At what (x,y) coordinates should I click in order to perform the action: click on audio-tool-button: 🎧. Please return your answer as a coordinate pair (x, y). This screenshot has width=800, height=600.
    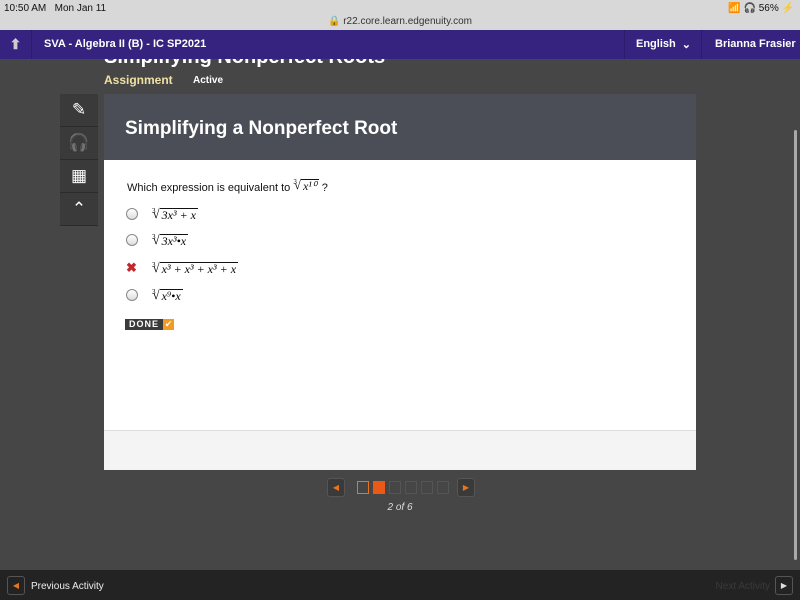
    Looking at the image, I should click on (79, 143).